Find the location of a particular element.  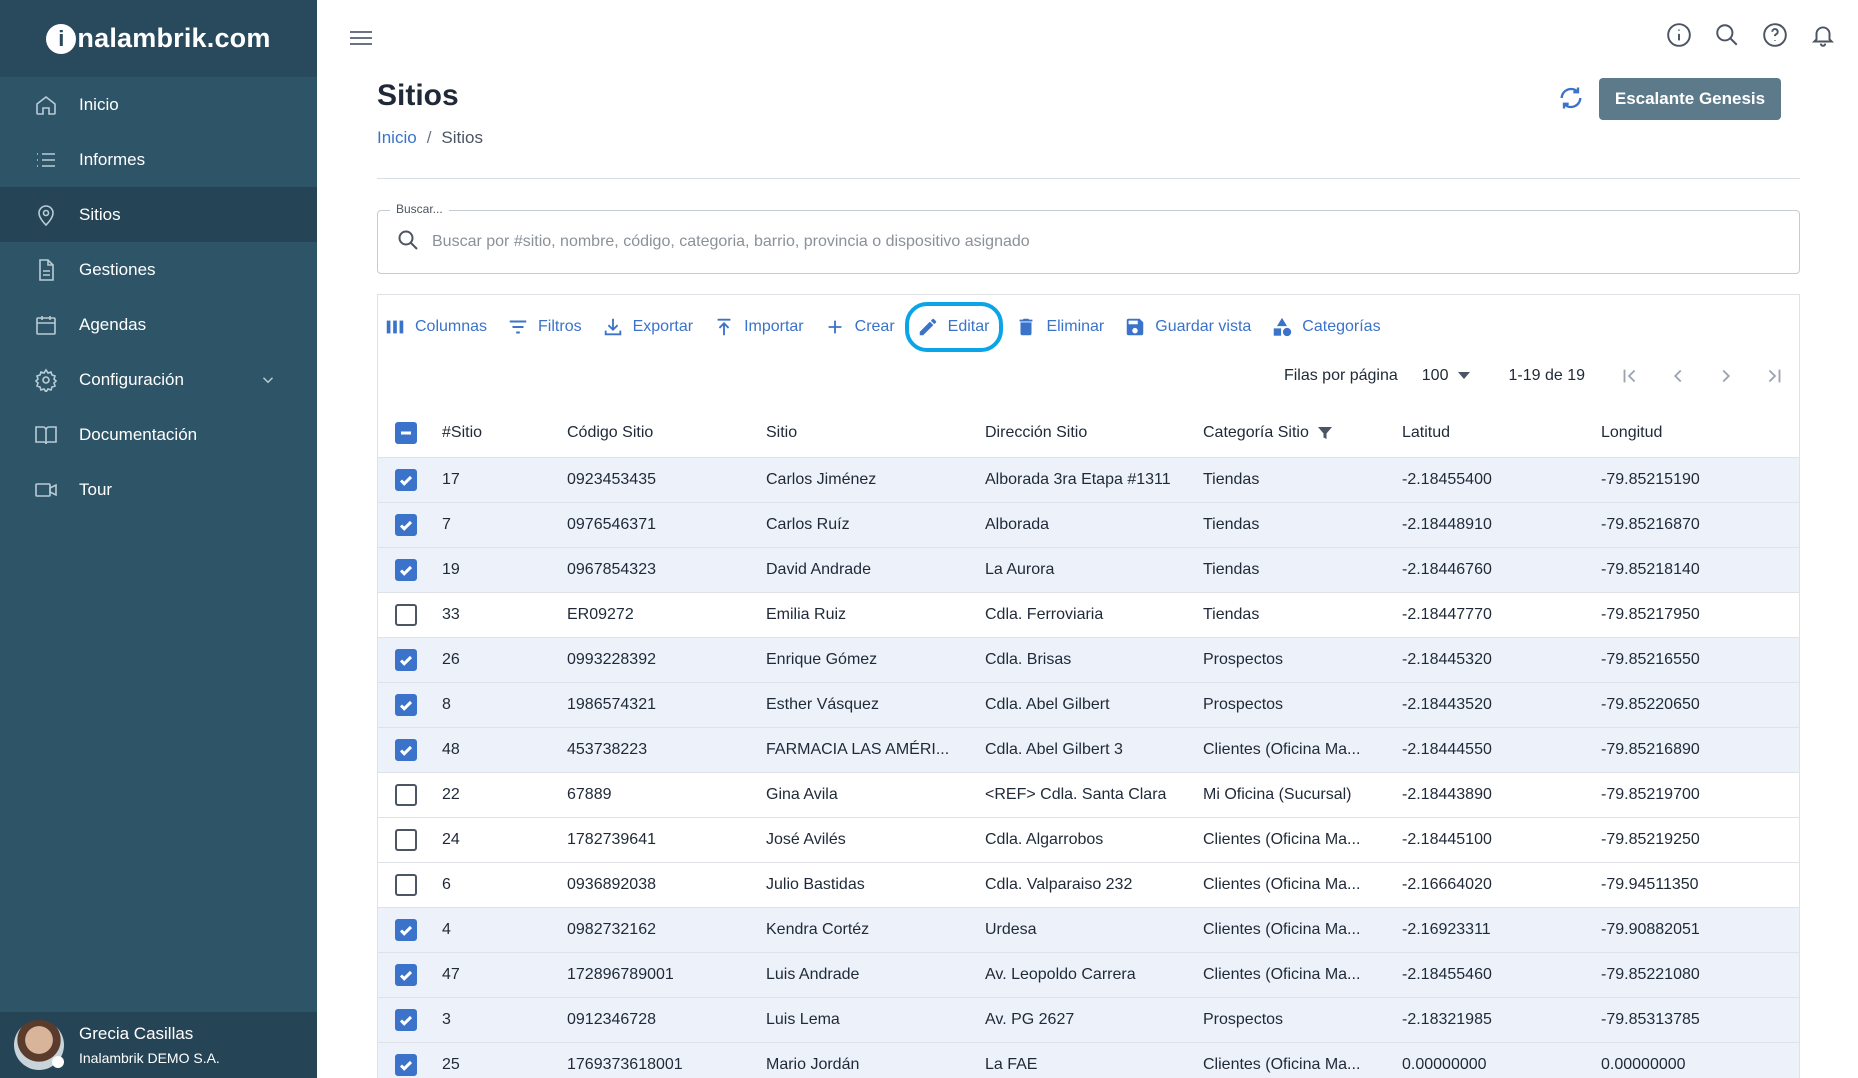

categories-button: Categorías is located at coordinates (1326, 327).